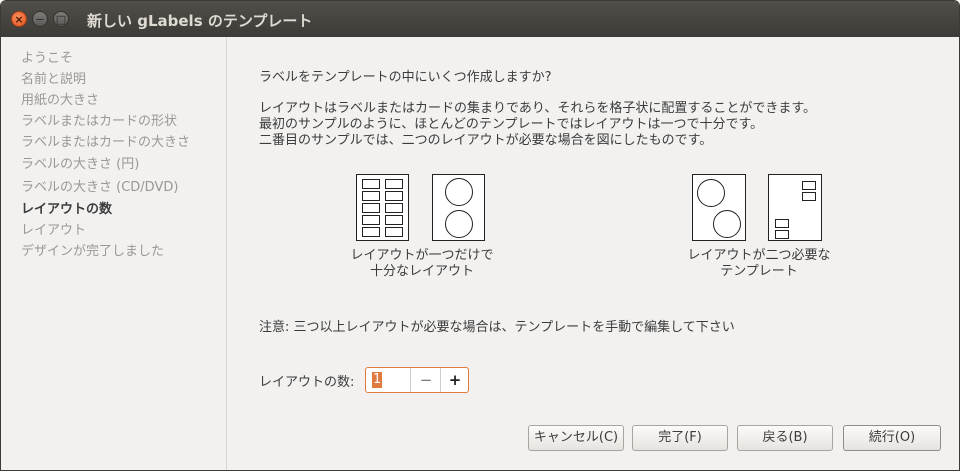  I want to click on description-line-3: 二番目のサンプルでは、二つのレイアウトが必要な場合を図にしたものです。, so click(486, 140).